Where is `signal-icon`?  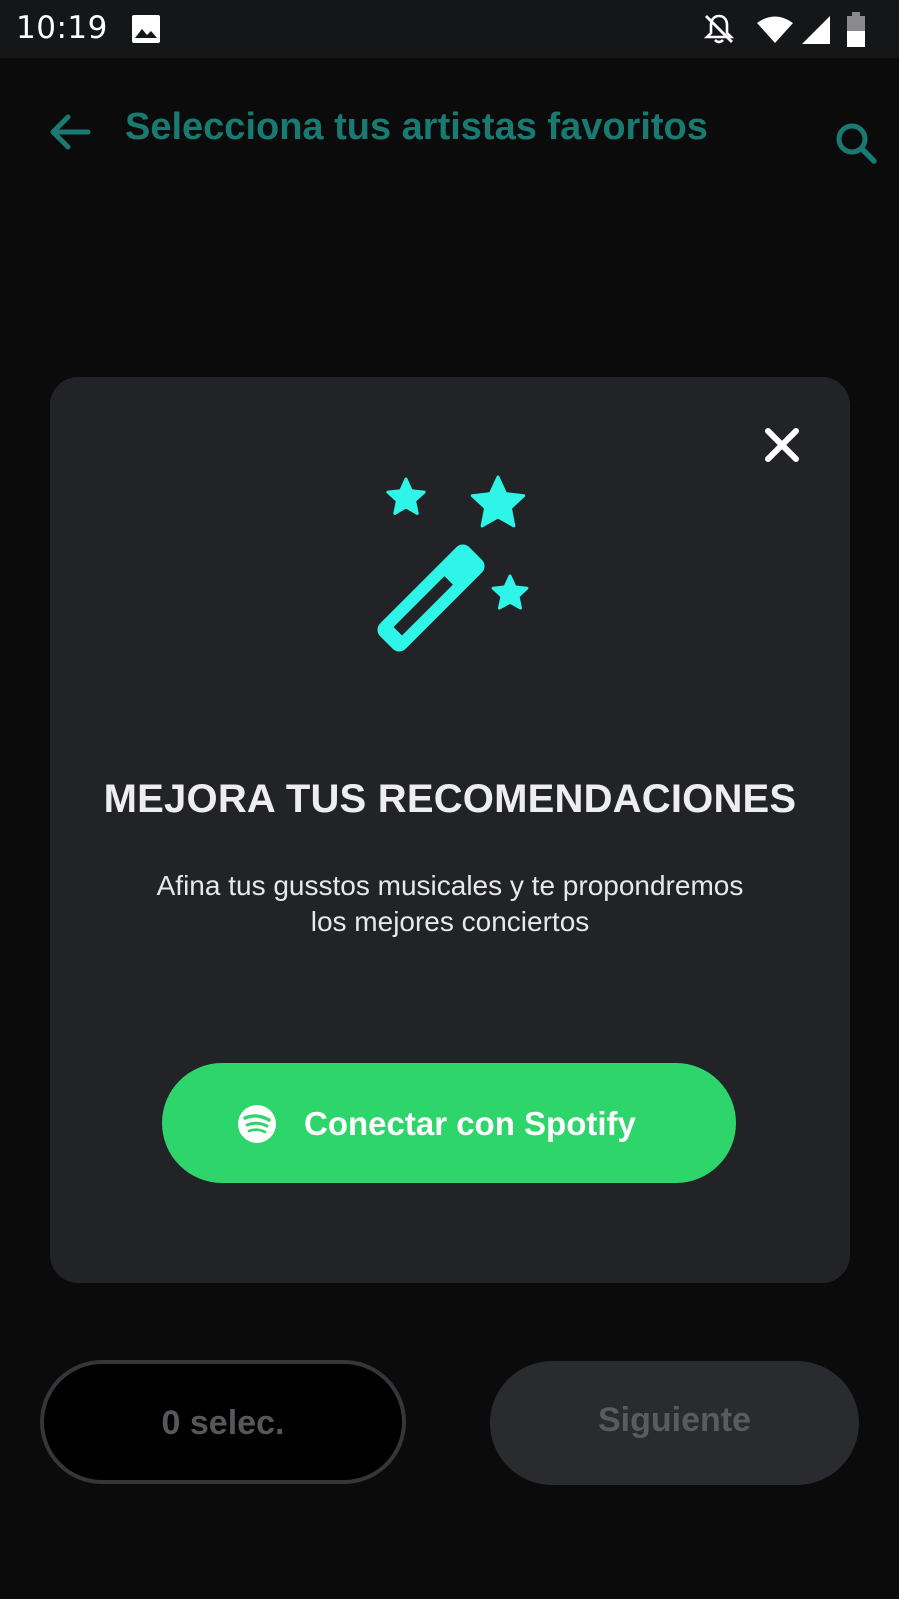
signal-icon is located at coordinates (816, 30).